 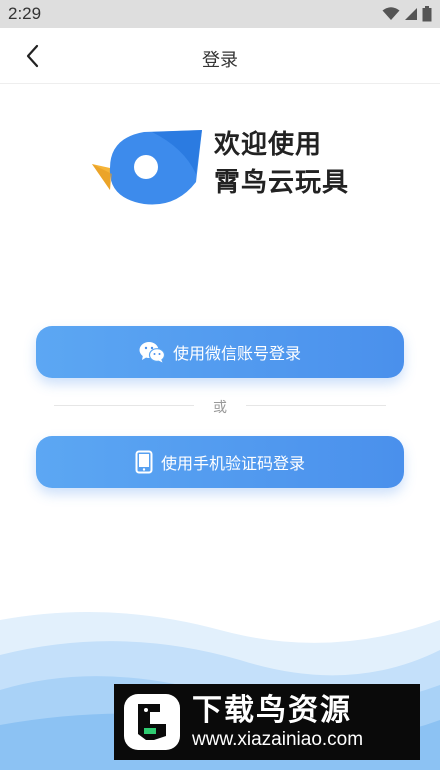 What do you see at coordinates (236, 353) in the screenshot?
I see `wechat-login-label: 使用微信账号登录` at bounding box center [236, 353].